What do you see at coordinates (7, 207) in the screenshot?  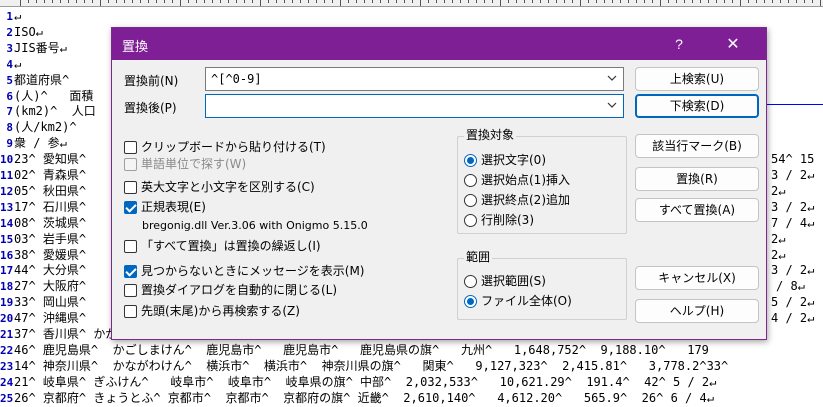 I see `line-number: 13` at bounding box center [7, 207].